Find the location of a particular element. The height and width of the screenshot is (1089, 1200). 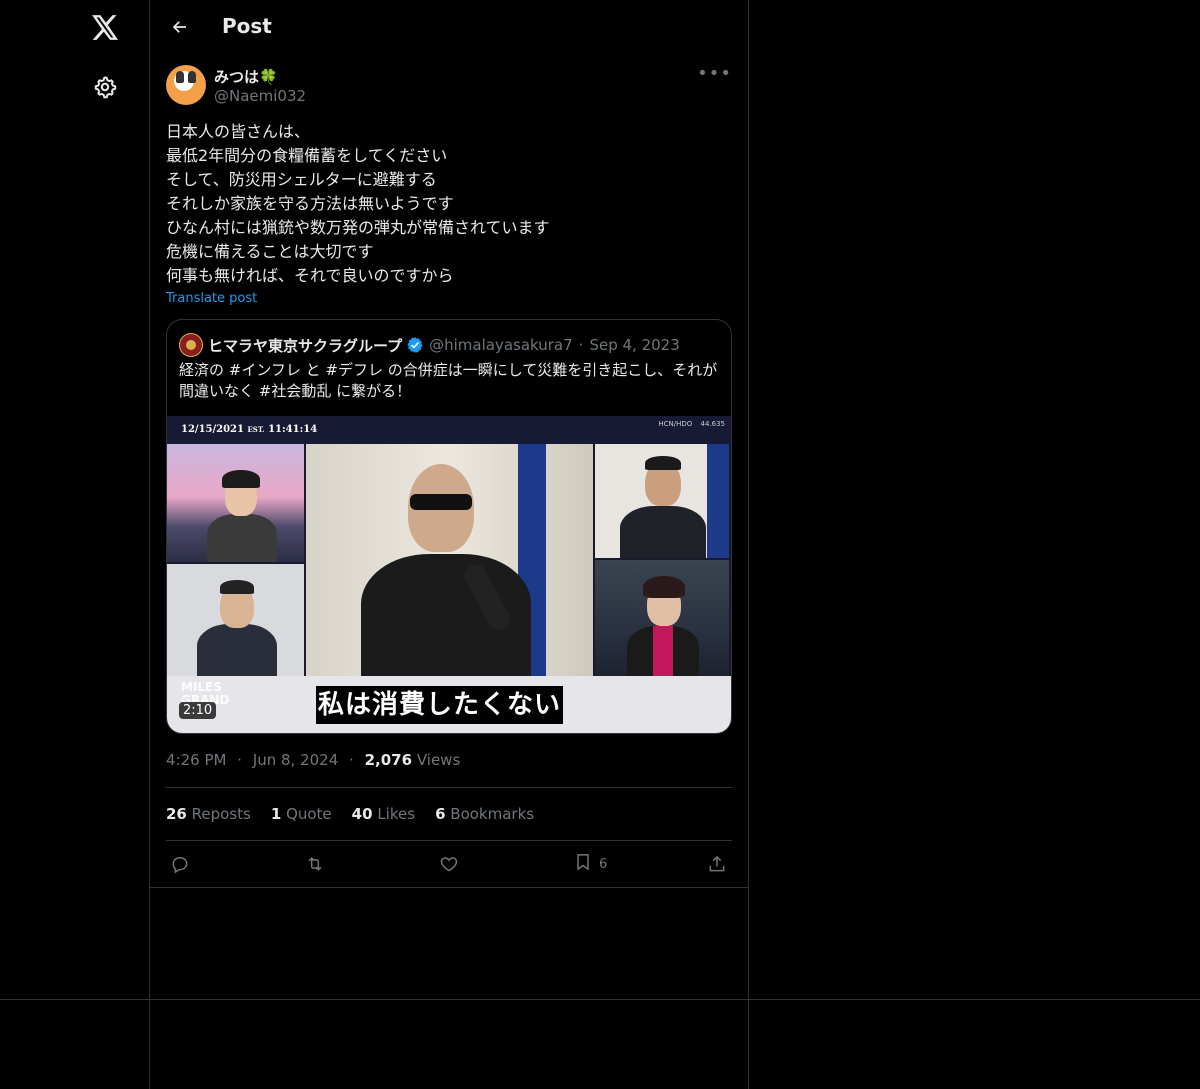

video-timestamp-tz: EST. is located at coordinates (256, 429).